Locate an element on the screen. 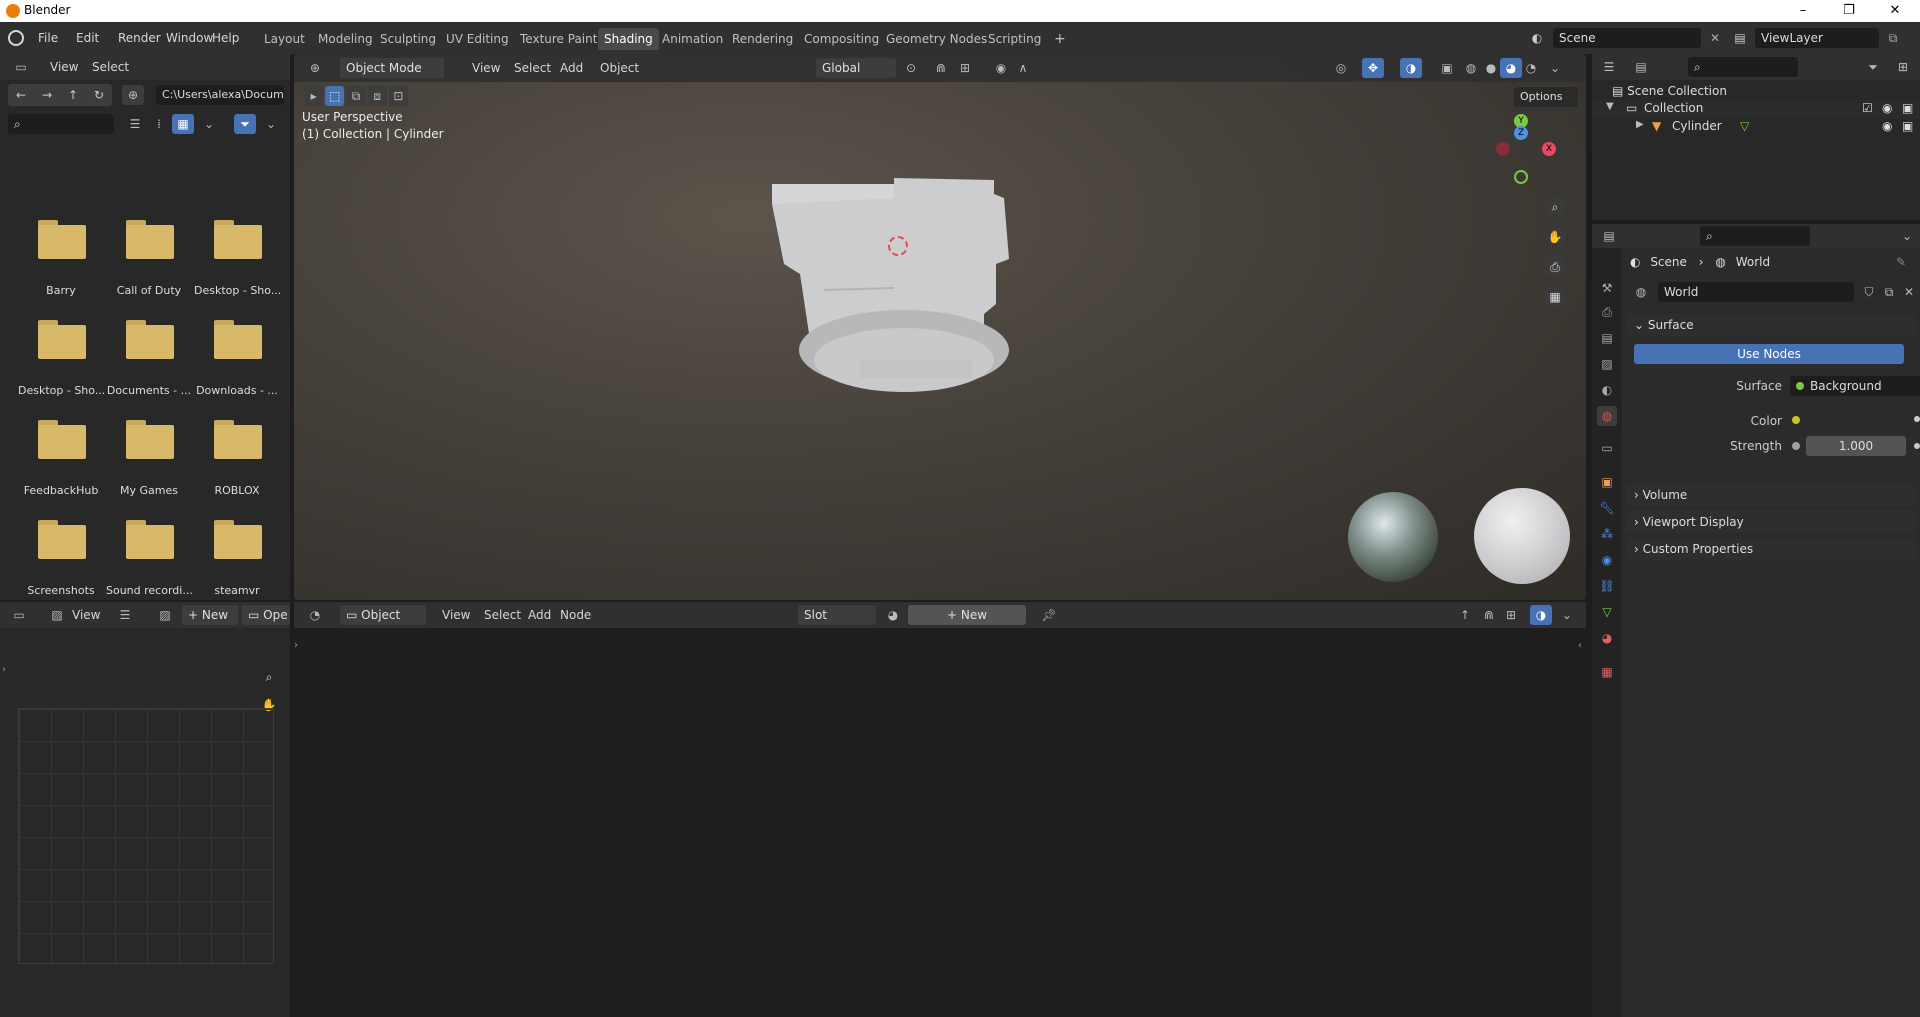  close-button: ✕ is located at coordinates (1895, 11).